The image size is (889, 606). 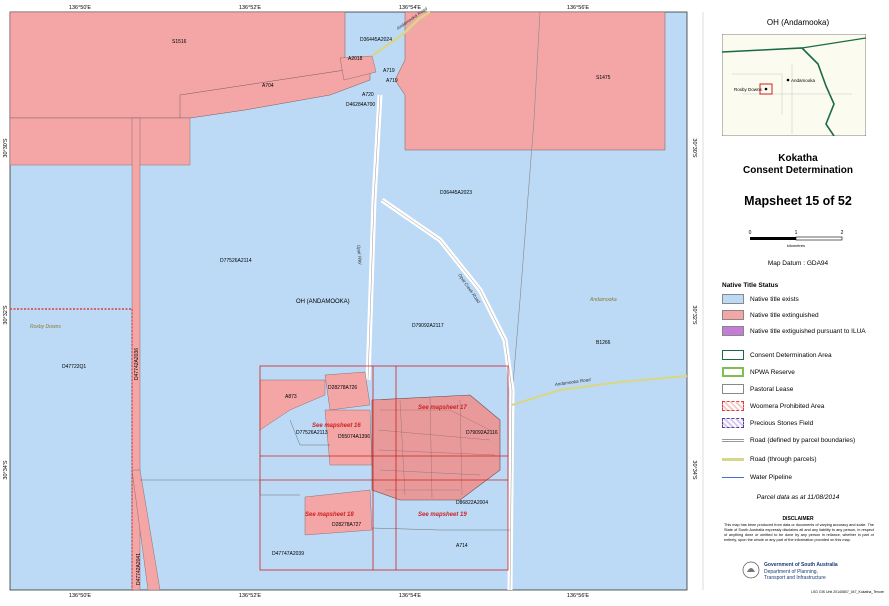 What do you see at coordinates (6, 469) in the screenshot?
I see `coord-left-3: 30°34'S` at bounding box center [6, 469].